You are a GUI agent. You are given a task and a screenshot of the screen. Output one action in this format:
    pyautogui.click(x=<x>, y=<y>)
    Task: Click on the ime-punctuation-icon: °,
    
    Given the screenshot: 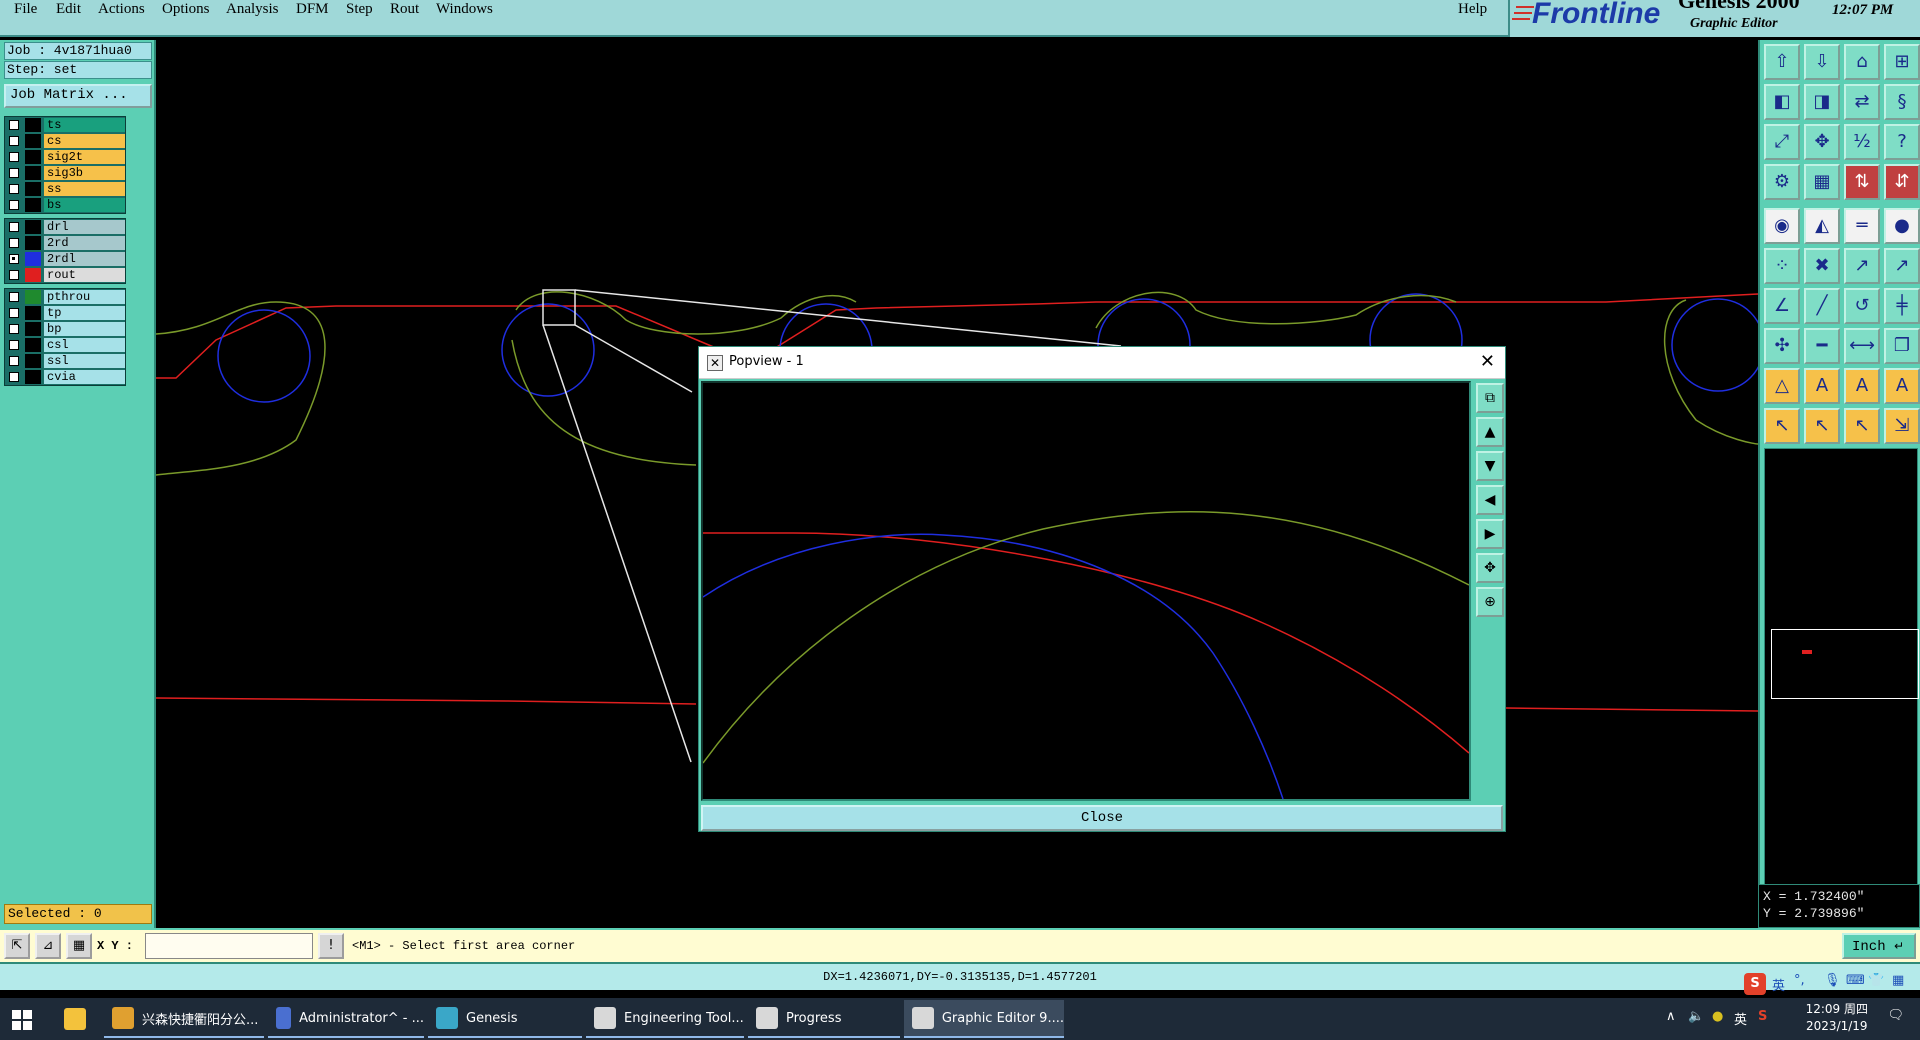 What is the action you would take?
    pyautogui.click(x=1799, y=980)
    